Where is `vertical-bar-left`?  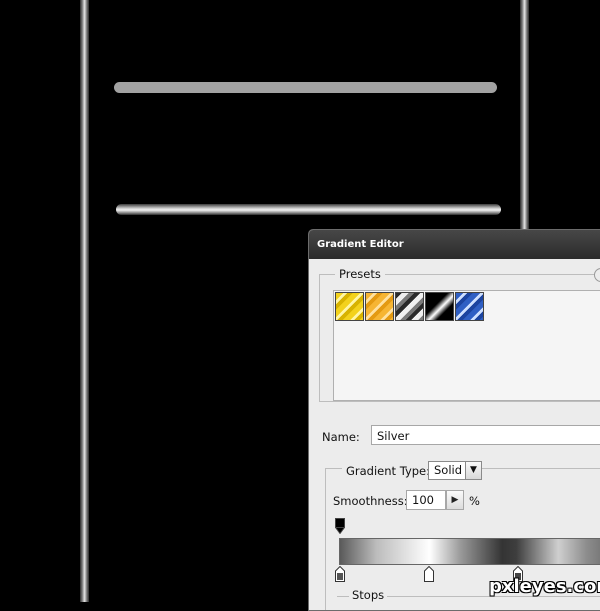 vertical-bar-left is located at coordinates (84, 301).